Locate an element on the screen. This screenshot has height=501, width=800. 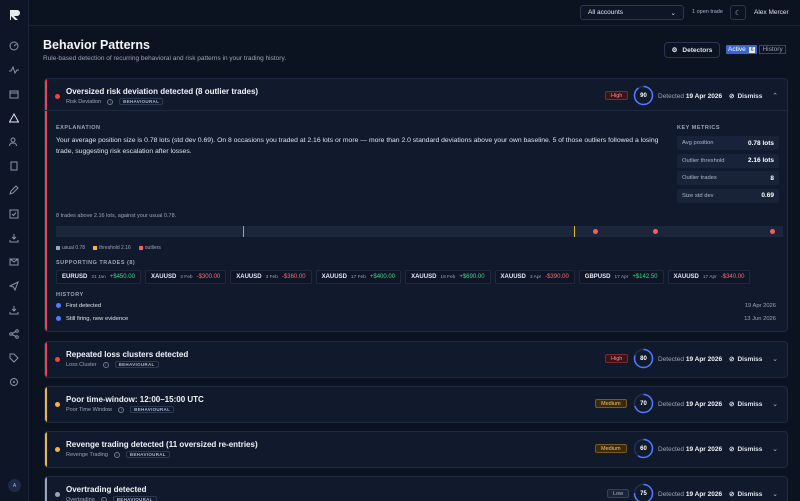
history-event: Still firing, new evidence is located at coordinates (97, 318).